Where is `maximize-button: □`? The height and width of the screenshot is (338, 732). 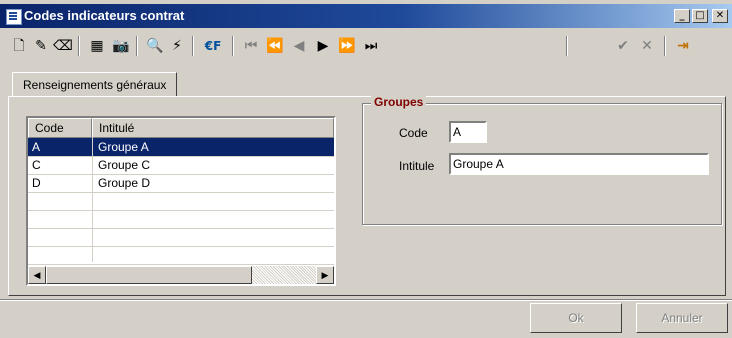
maximize-button: □ is located at coordinates (700, 16).